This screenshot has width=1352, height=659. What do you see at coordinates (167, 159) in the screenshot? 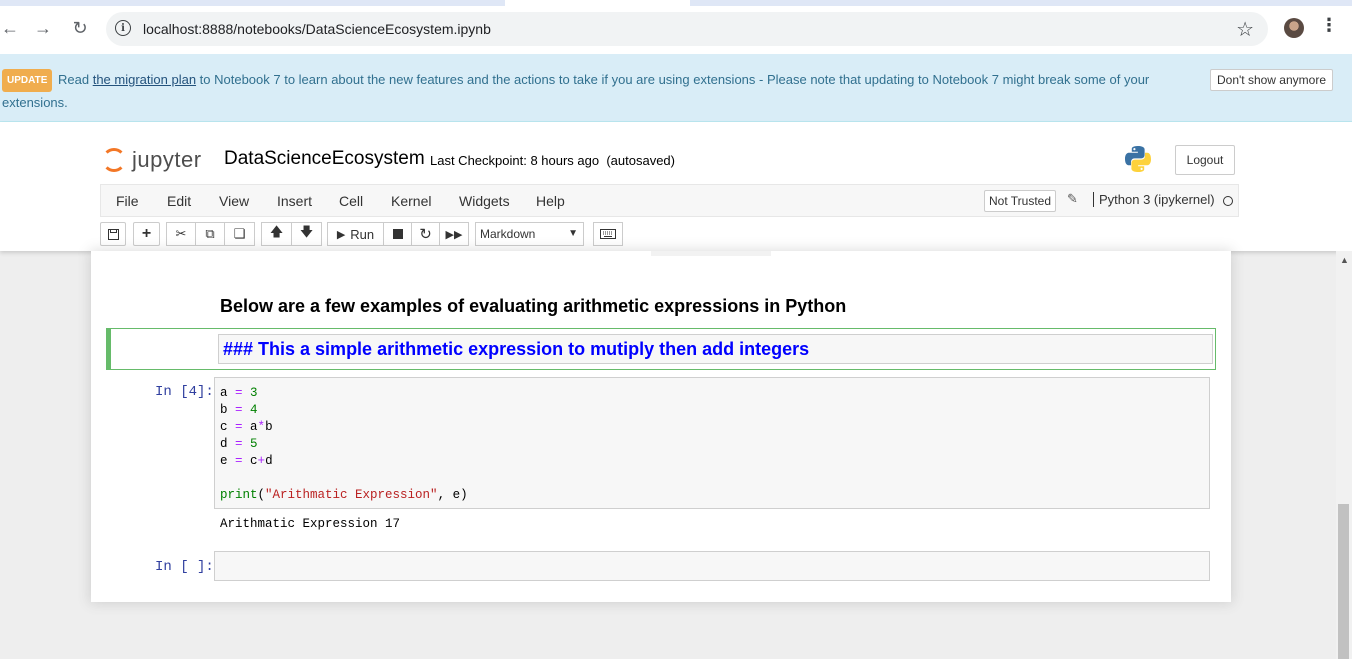
I see `jupyter-logo-text: jupyter` at bounding box center [167, 159].